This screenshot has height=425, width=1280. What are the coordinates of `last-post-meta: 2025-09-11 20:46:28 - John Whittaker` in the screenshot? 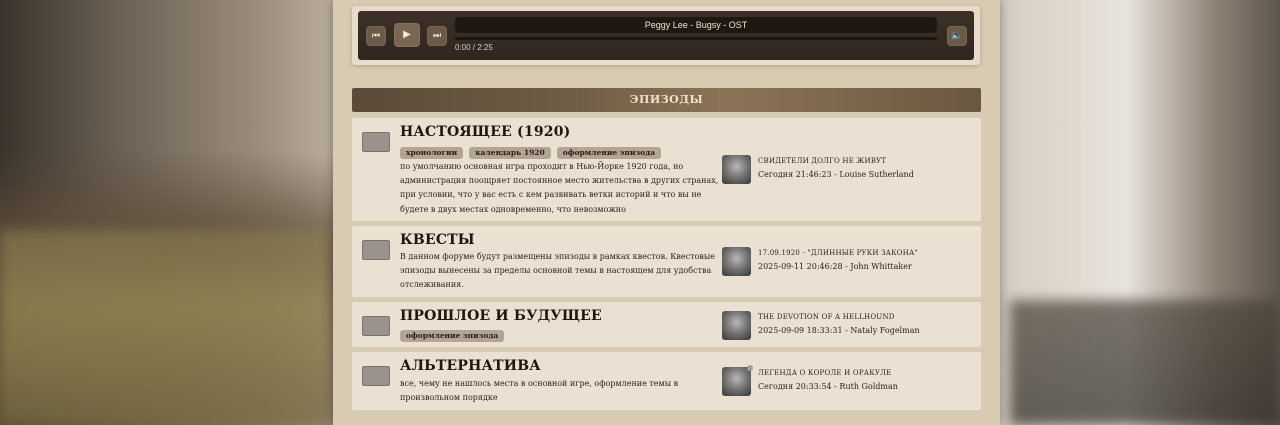 It's located at (835, 266).